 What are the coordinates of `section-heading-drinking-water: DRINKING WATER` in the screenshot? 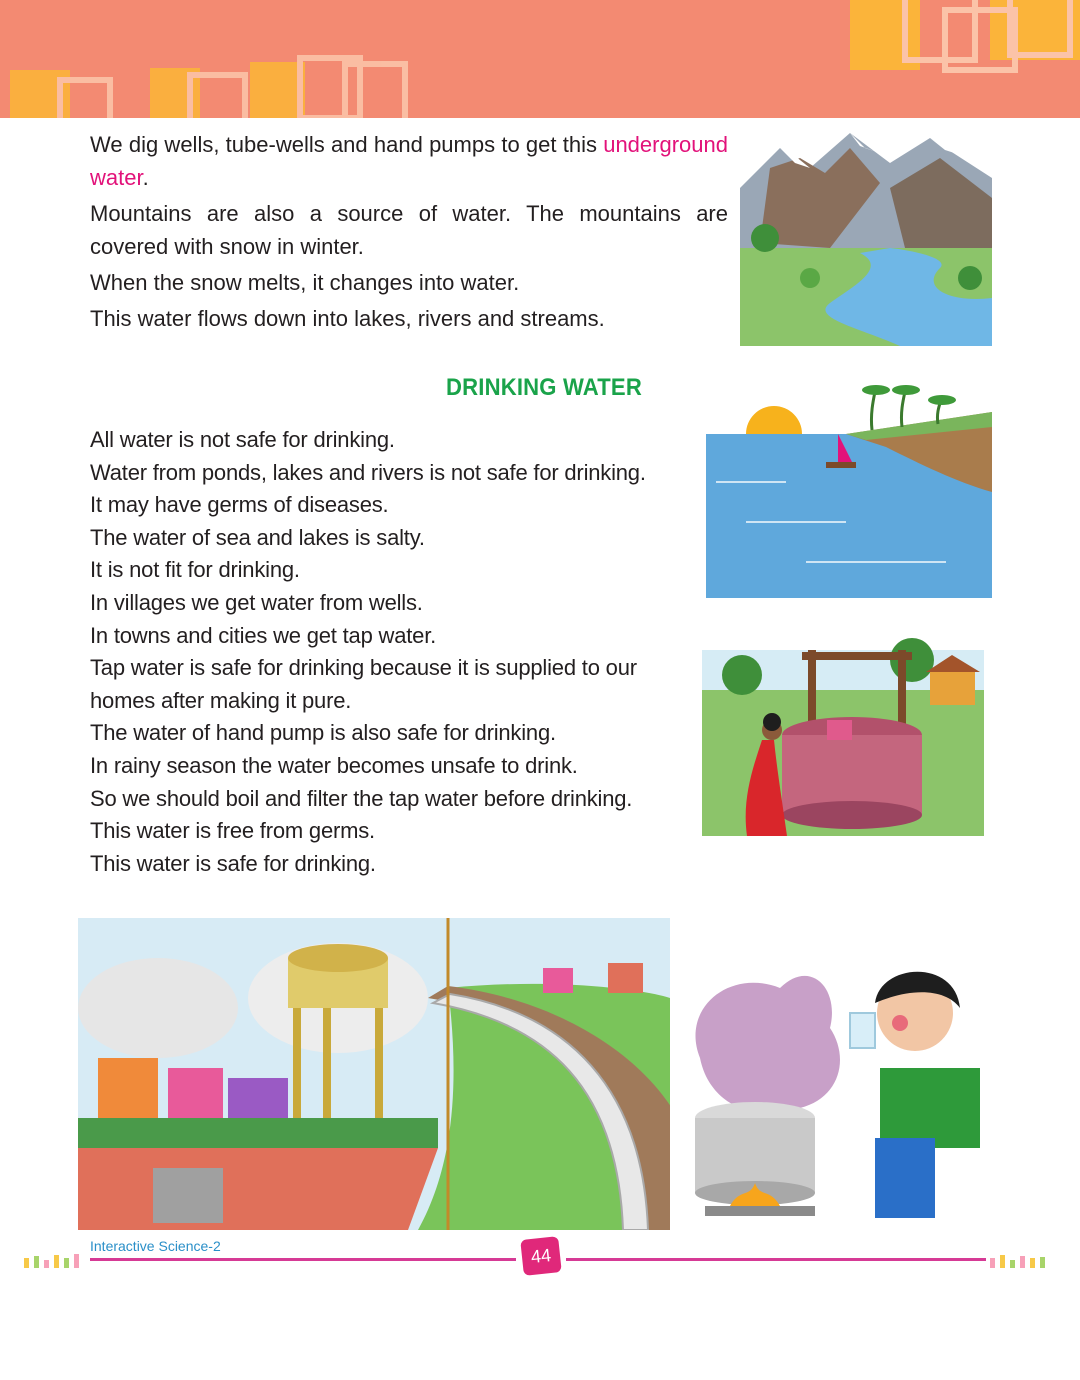 It's located at (544, 387).